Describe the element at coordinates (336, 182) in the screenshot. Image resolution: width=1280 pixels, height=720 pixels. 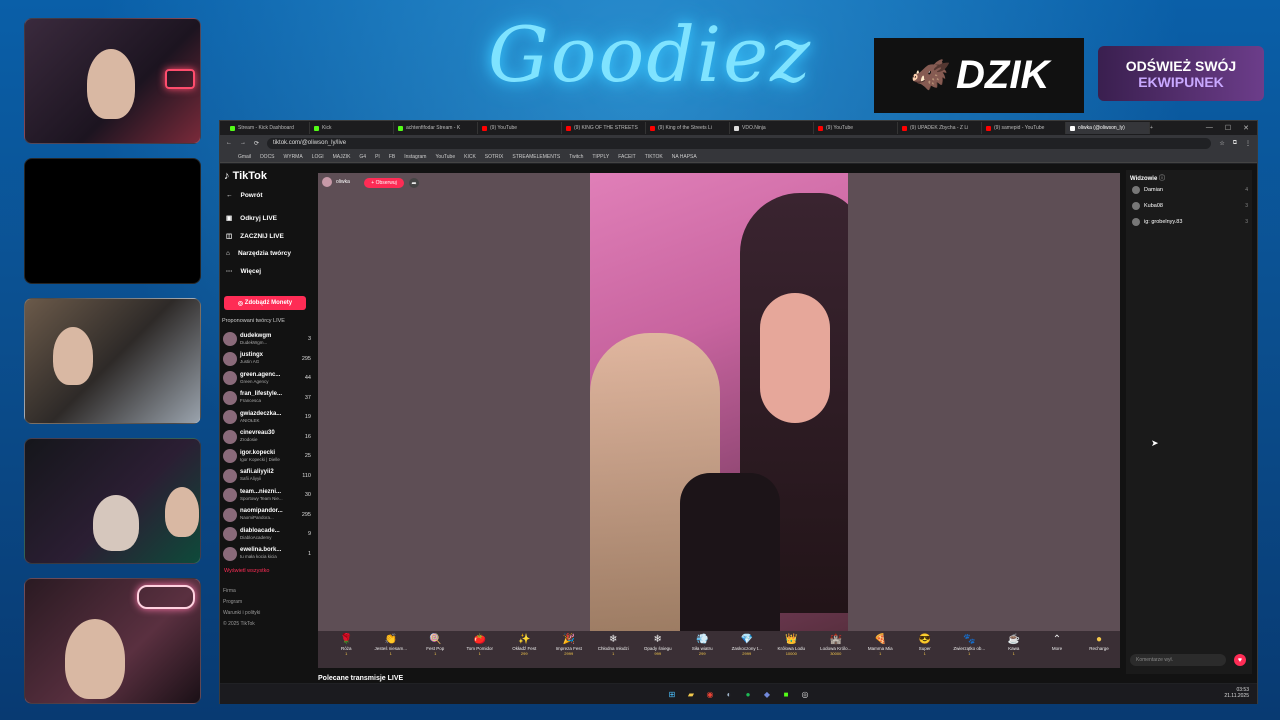
I see `streamer-info: oliwka` at that location.